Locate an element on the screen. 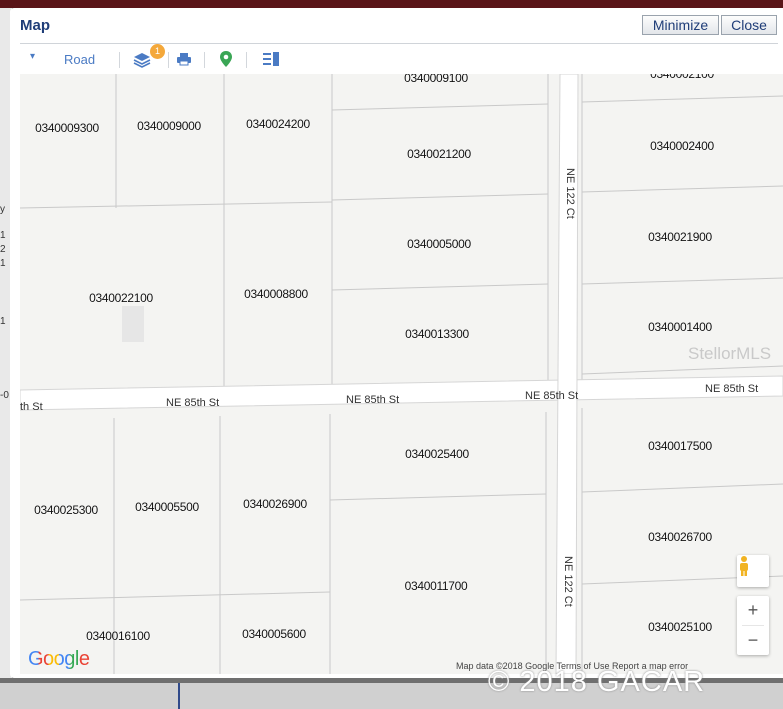  background-text: y is located at coordinates (2, 209).